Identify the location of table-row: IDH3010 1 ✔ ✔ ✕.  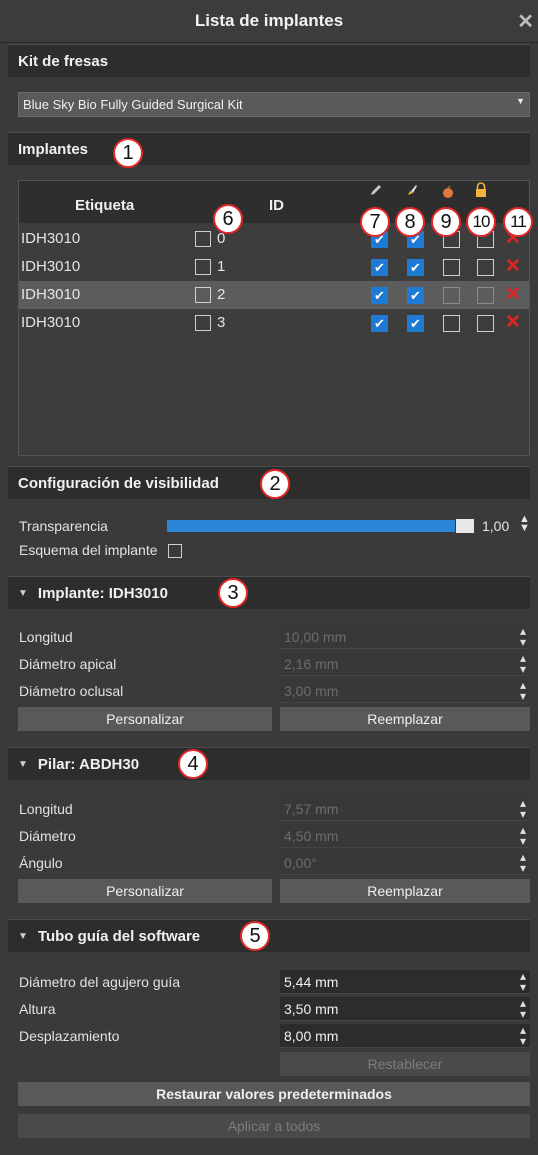
(274, 267).